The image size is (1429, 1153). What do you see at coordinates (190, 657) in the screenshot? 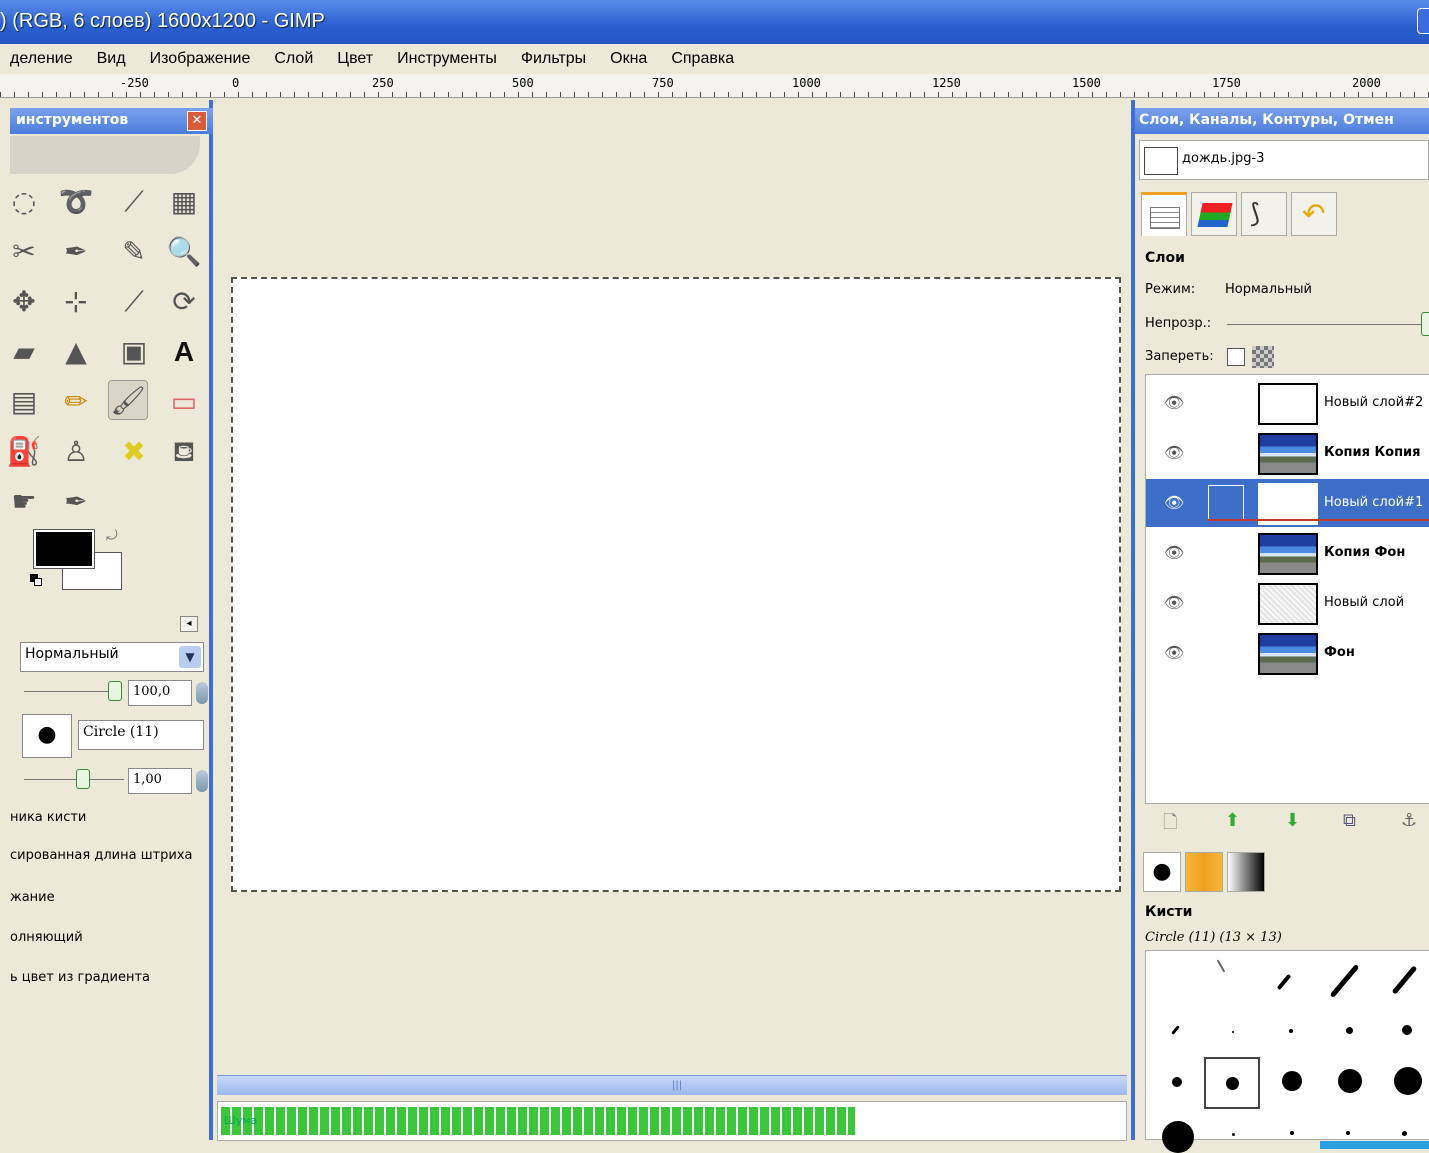
I see `chevron-down-icon: ▼` at bounding box center [190, 657].